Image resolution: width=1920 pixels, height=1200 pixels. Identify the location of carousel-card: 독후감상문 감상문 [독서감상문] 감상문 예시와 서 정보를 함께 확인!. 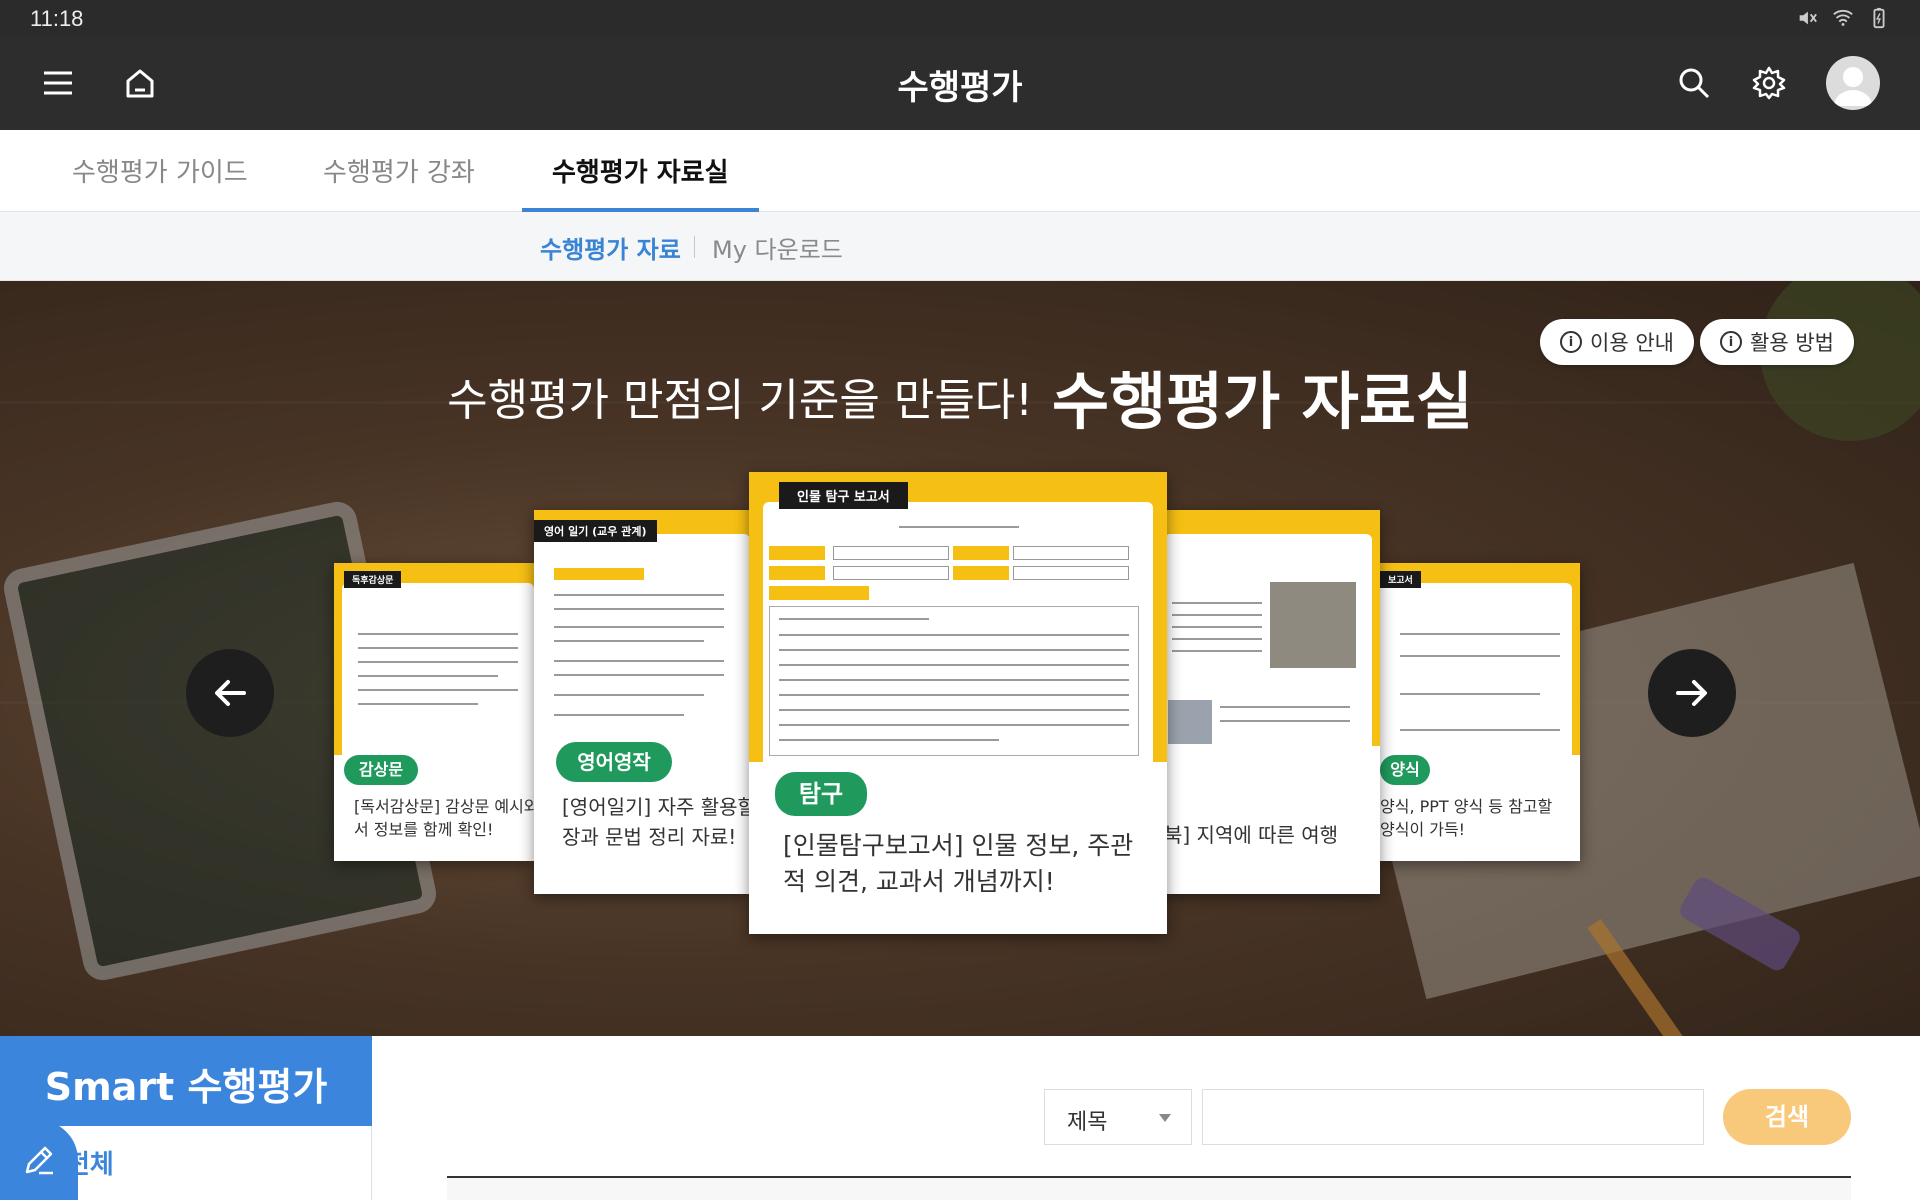
(434, 712).